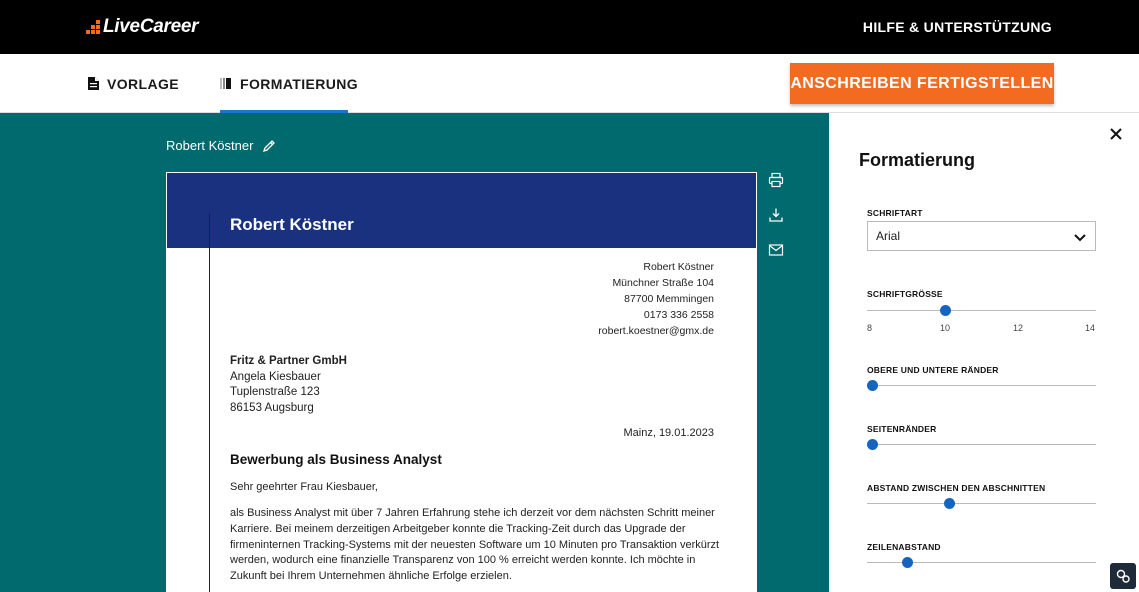 This screenshot has height=592, width=1139. What do you see at coordinates (210, 145) in the screenshot?
I see `document-title-text: Robert Köstner` at bounding box center [210, 145].